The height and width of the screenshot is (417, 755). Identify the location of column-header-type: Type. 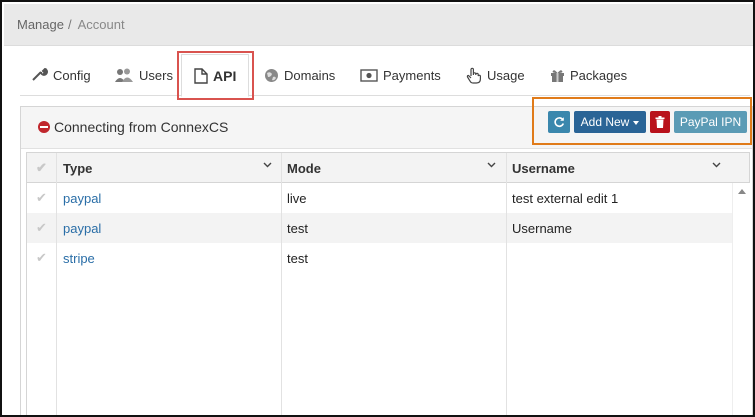
(169, 168).